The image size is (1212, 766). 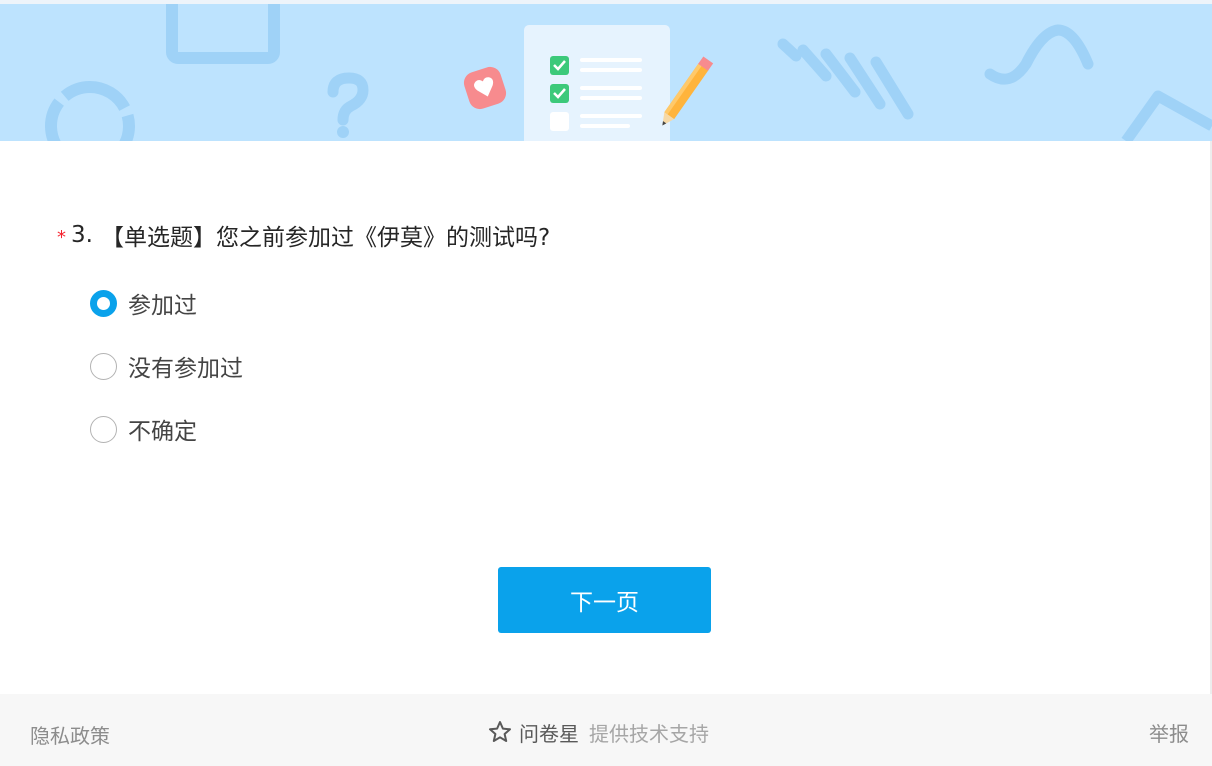 What do you see at coordinates (61, 237) in the screenshot?
I see `required-marker: *` at bounding box center [61, 237].